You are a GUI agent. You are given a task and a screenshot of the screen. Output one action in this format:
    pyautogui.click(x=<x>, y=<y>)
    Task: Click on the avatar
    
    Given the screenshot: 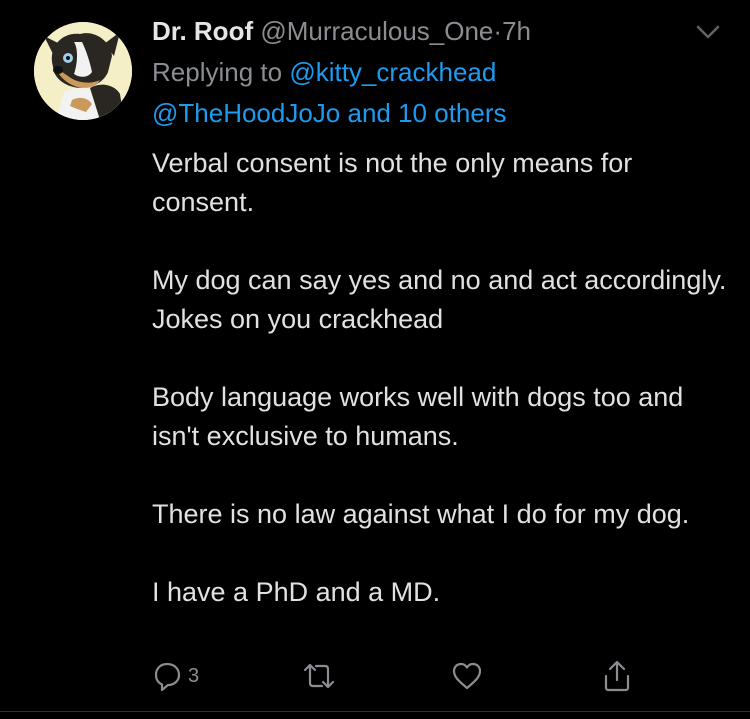 What is the action you would take?
    pyautogui.click(x=83, y=71)
    